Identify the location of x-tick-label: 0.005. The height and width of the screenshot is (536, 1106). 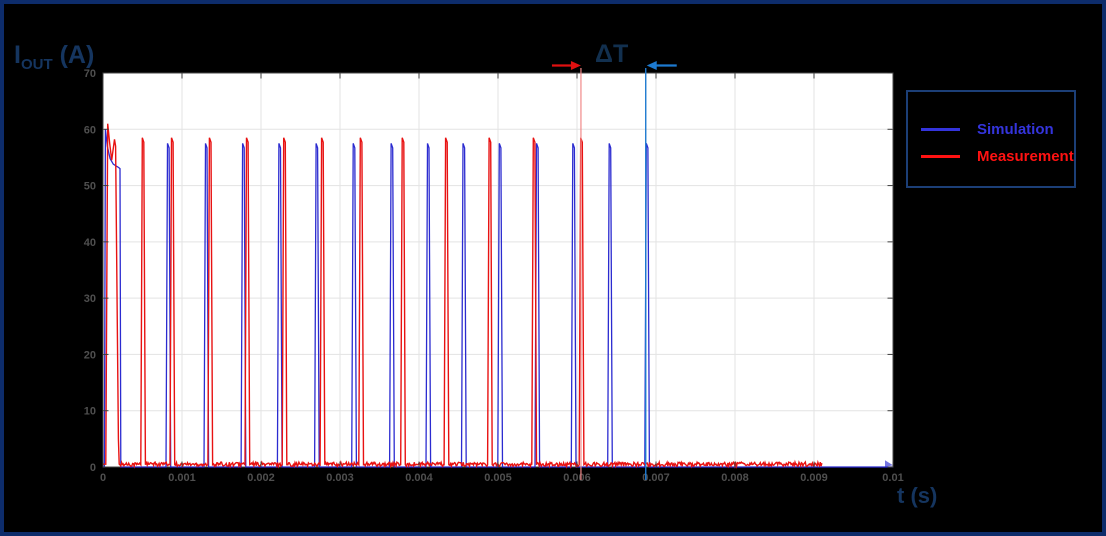
(498, 478).